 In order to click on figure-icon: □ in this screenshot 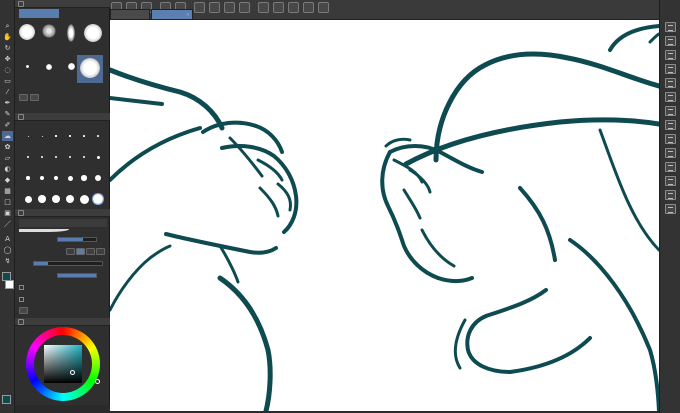, I will do `click(7, 202)`.